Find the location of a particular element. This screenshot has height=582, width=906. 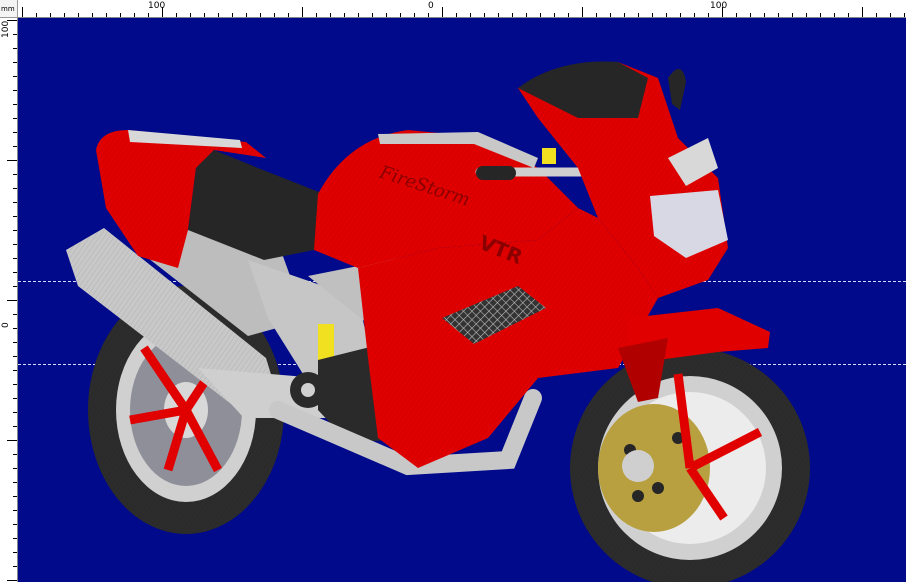

ruler-top: 100 0 100 is located at coordinates (462, 9).